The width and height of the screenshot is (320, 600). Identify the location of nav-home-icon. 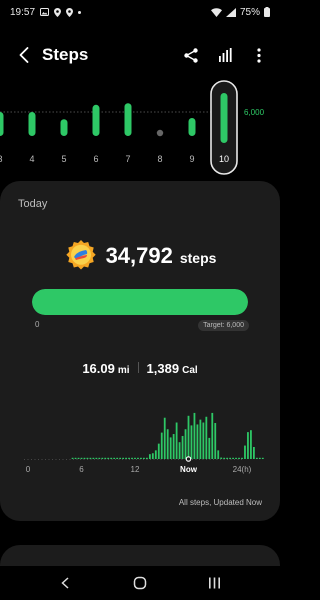
(140, 583).